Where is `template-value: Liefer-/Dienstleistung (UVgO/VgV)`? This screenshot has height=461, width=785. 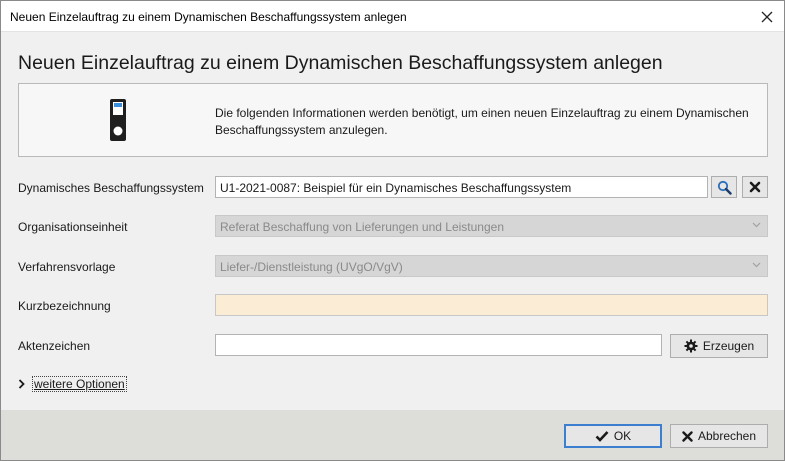
template-value: Liefer-/Dienstleistung (UVgO/VgV) is located at coordinates (311, 267).